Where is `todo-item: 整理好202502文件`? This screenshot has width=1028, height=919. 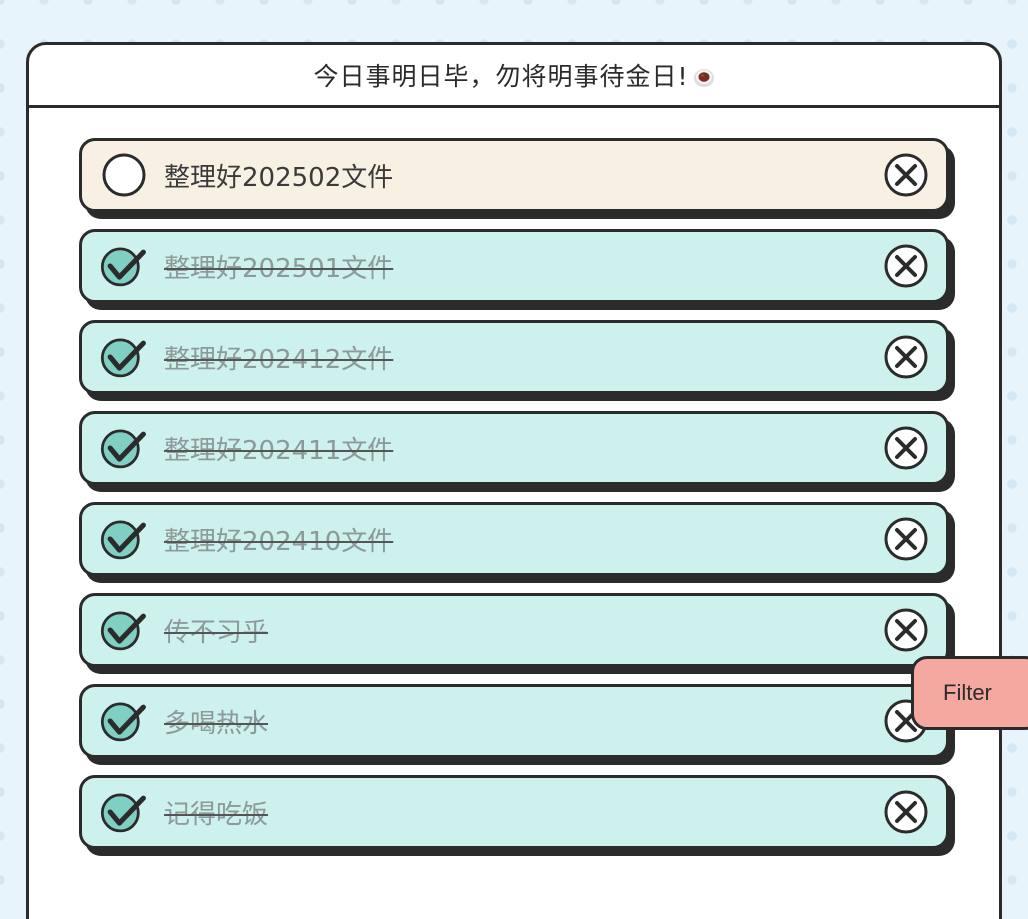 todo-item: 整理好202502文件 is located at coordinates (514, 175).